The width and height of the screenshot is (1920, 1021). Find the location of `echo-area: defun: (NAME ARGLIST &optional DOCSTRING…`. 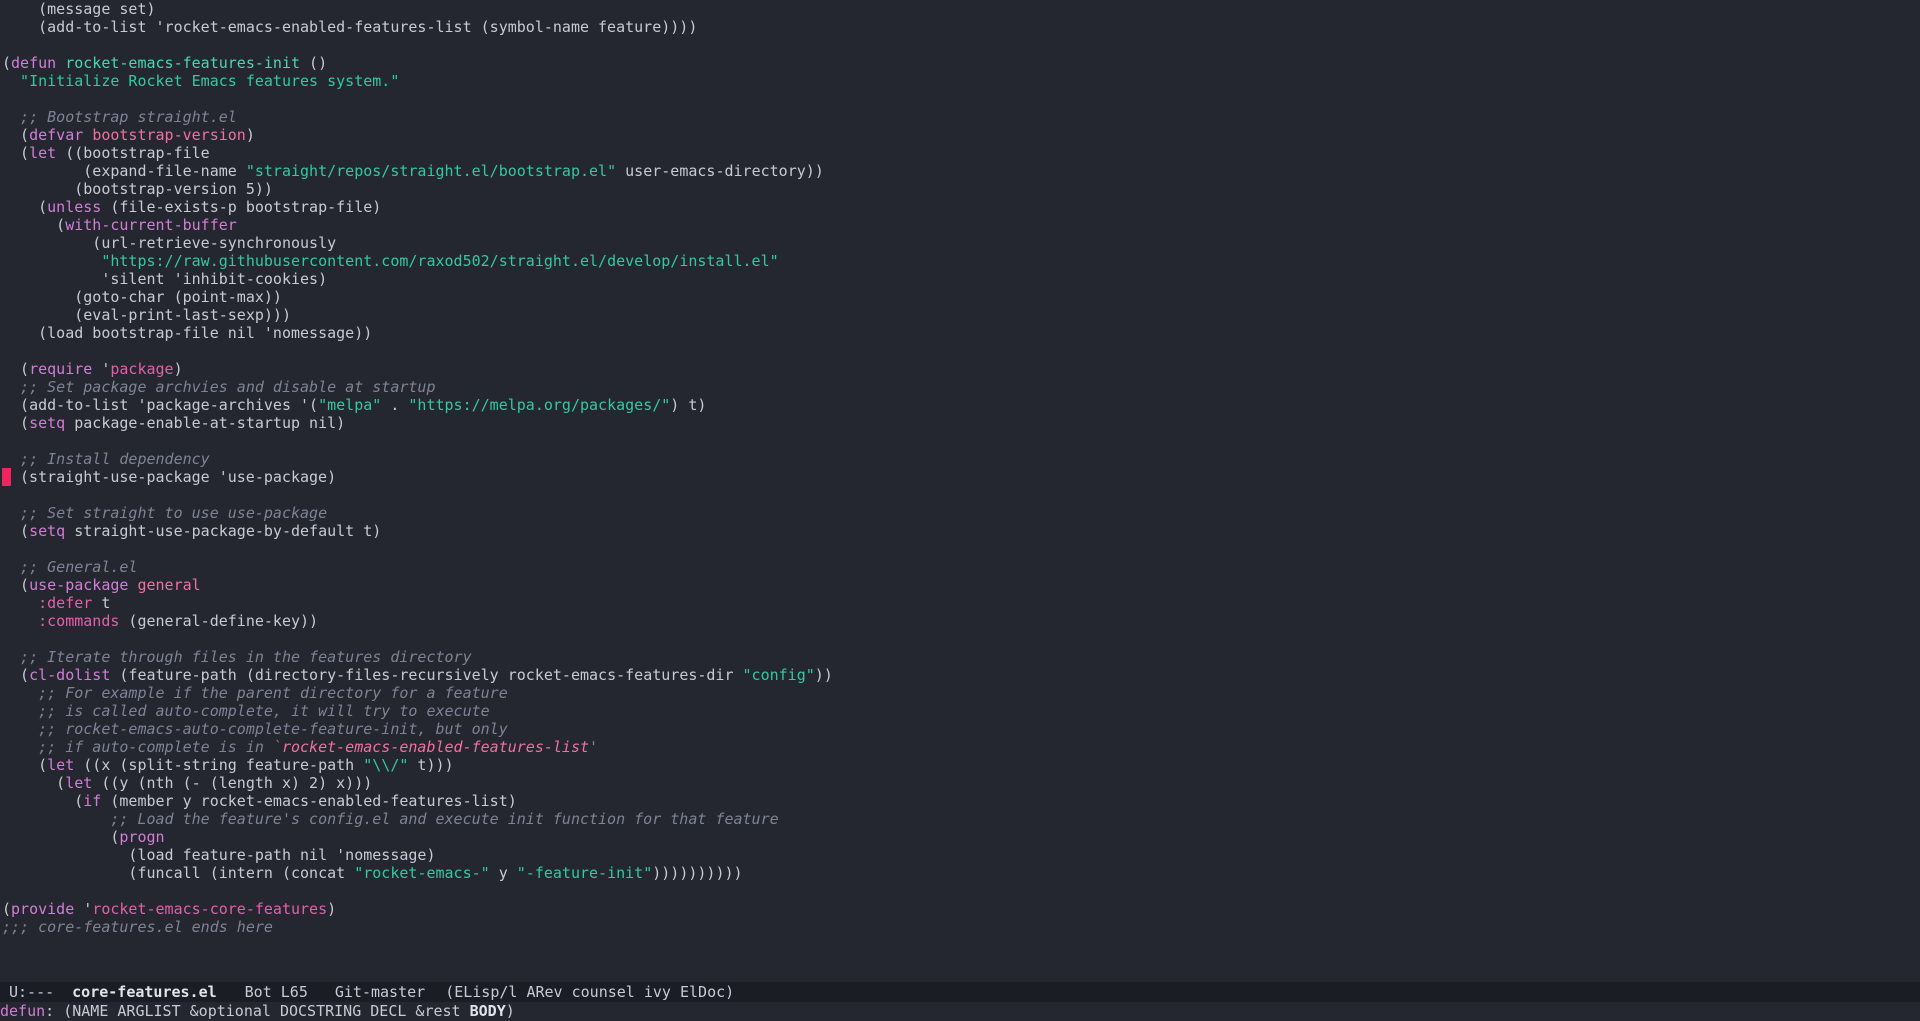

echo-area: defun: (NAME ARGLIST &optional DOCSTRING… is located at coordinates (960, 1011).